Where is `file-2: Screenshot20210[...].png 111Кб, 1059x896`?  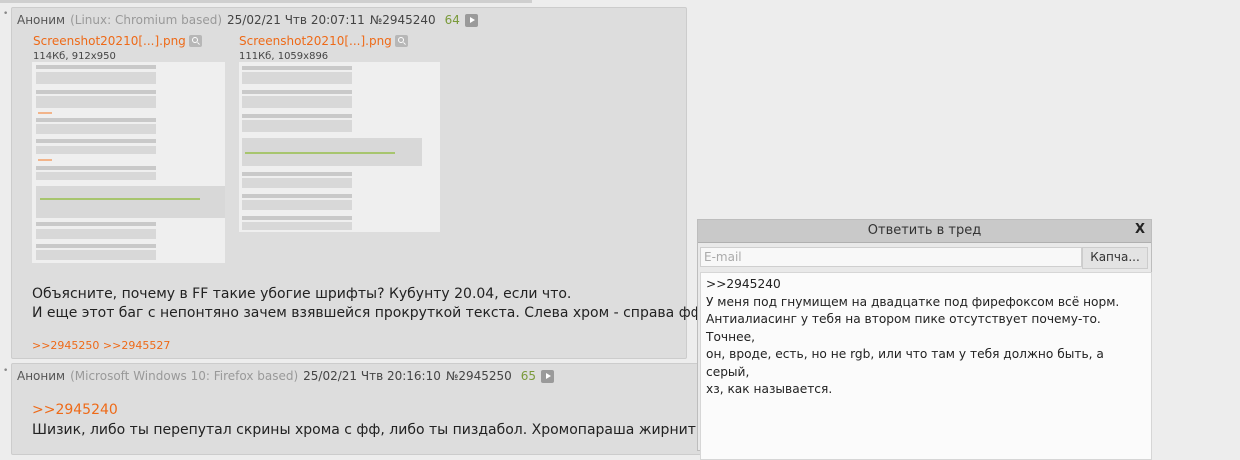 file-2: Screenshot20210[...].png 111Кб, 1059x896 is located at coordinates (323, 48).